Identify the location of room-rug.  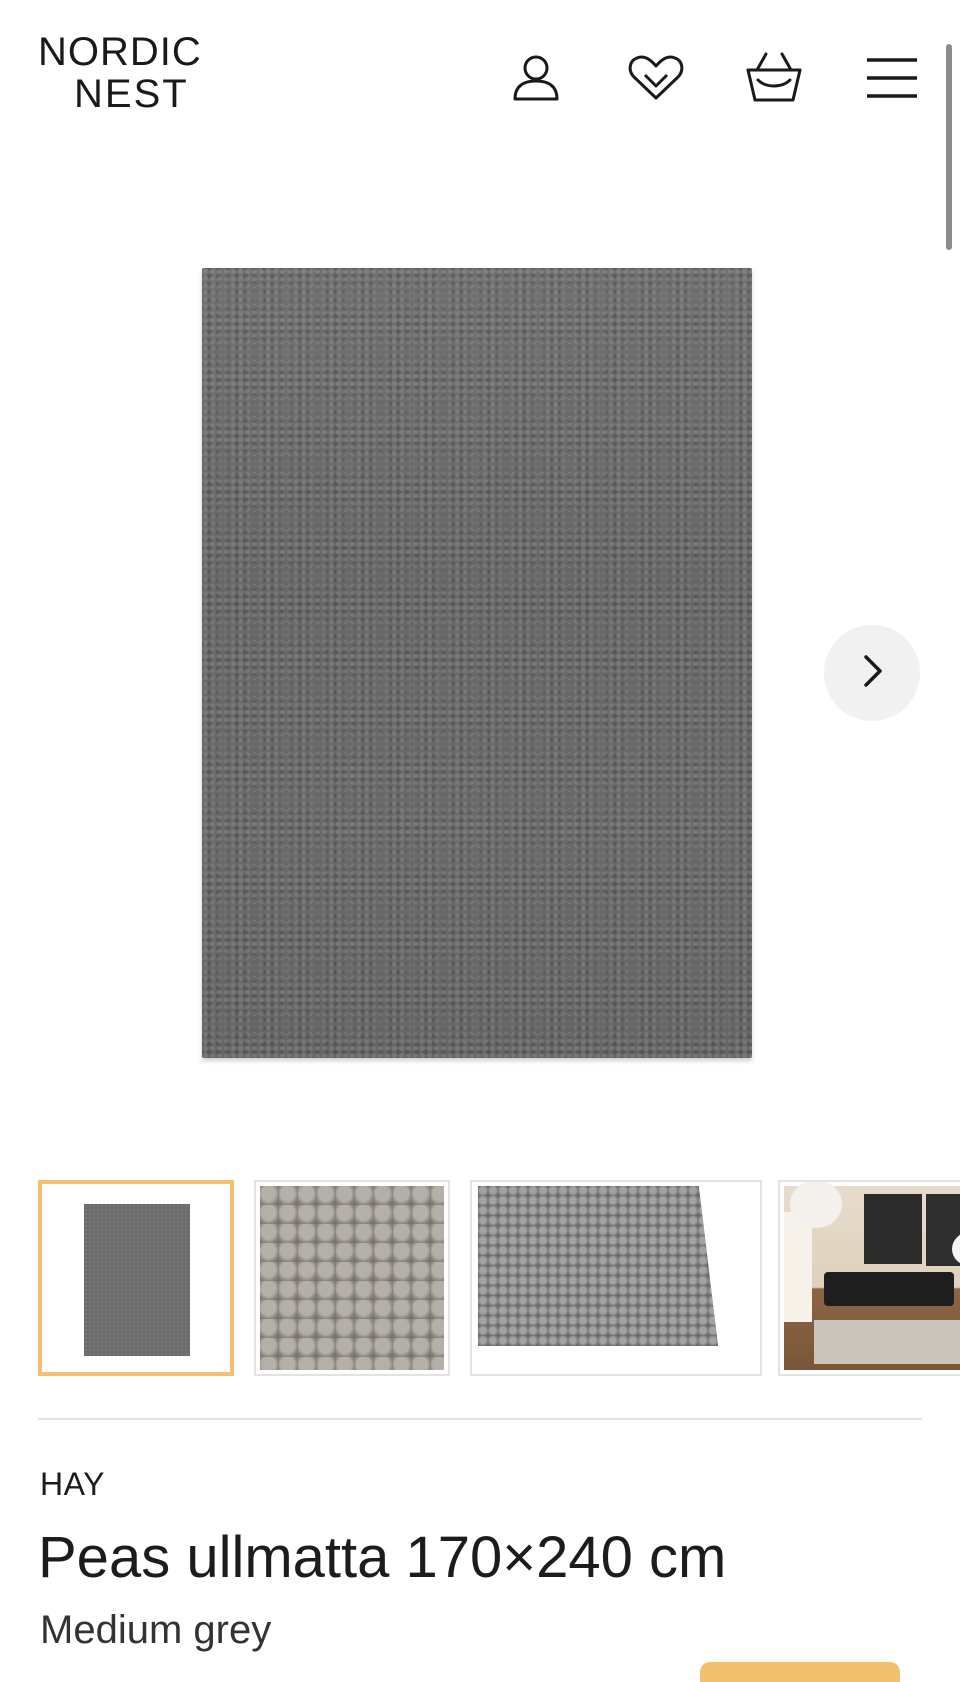
(887, 1342).